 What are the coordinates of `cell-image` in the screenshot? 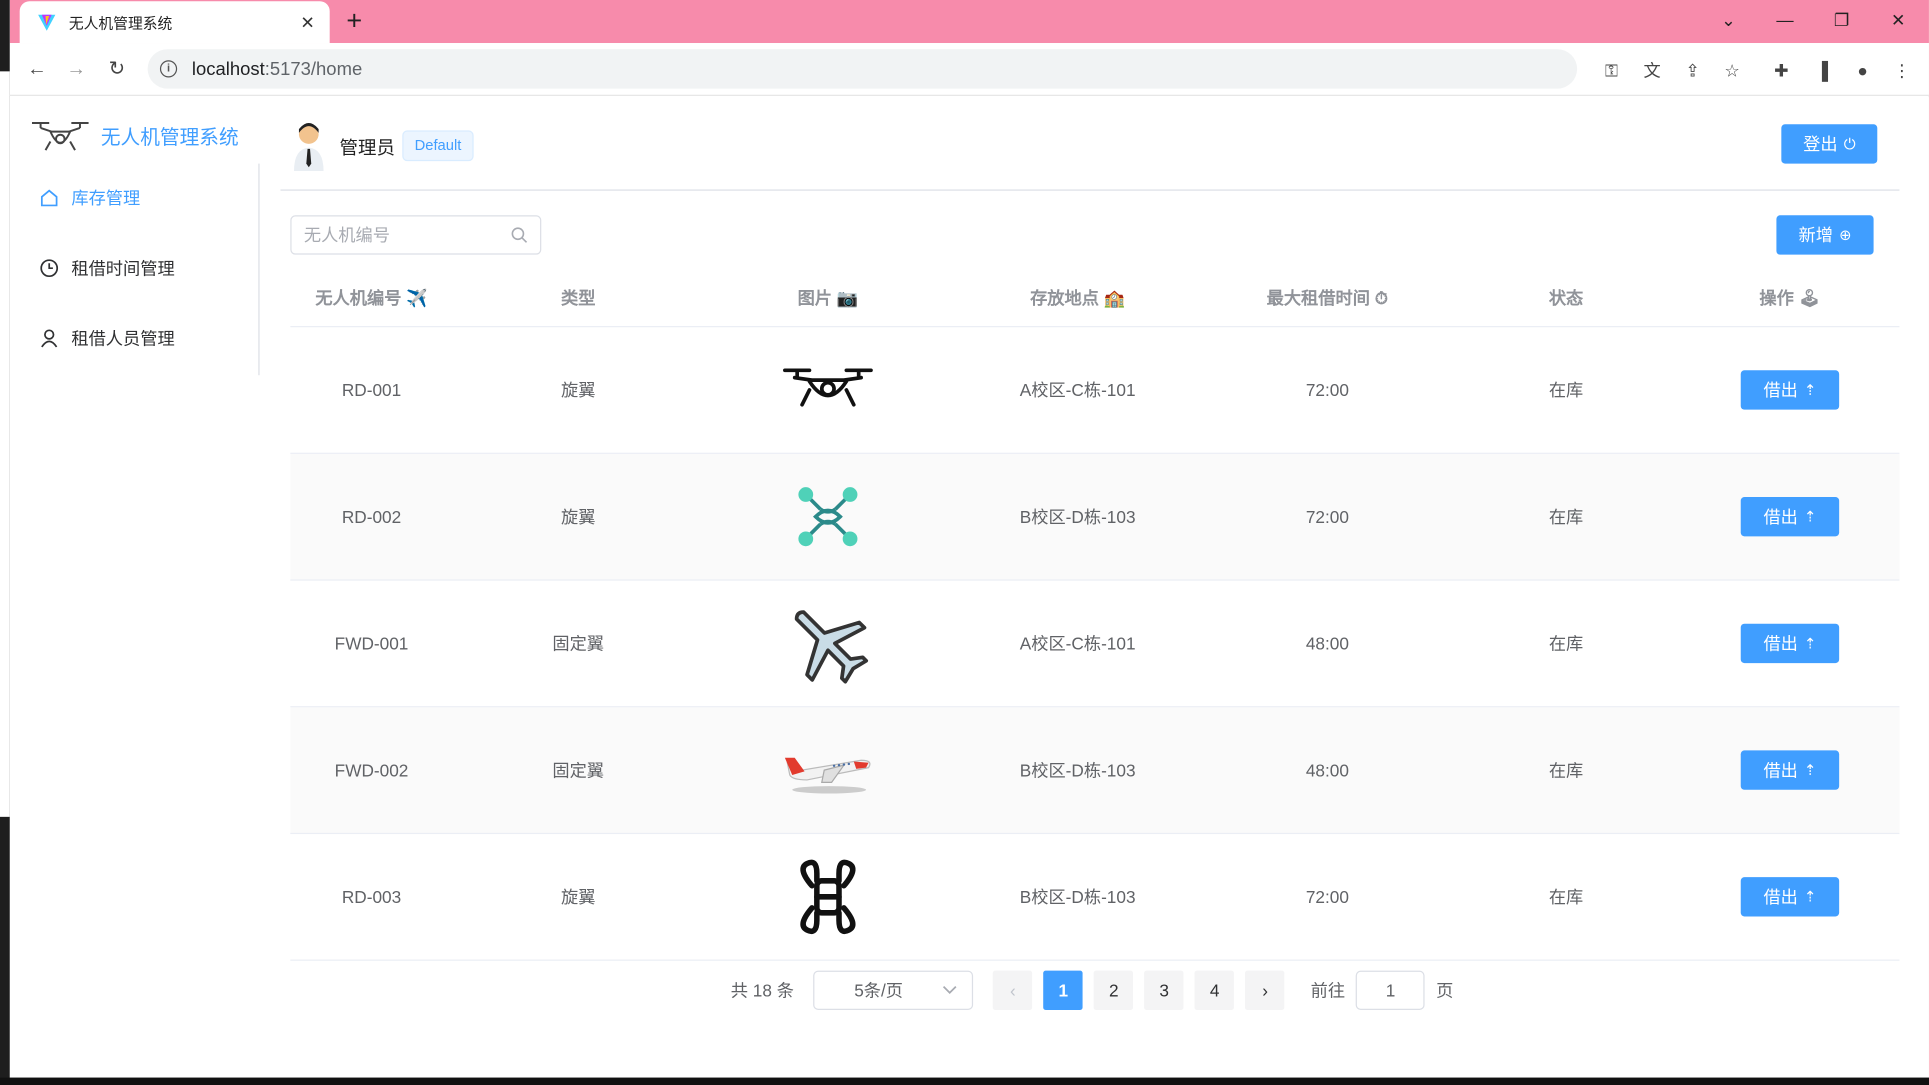 It's located at (828, 769).